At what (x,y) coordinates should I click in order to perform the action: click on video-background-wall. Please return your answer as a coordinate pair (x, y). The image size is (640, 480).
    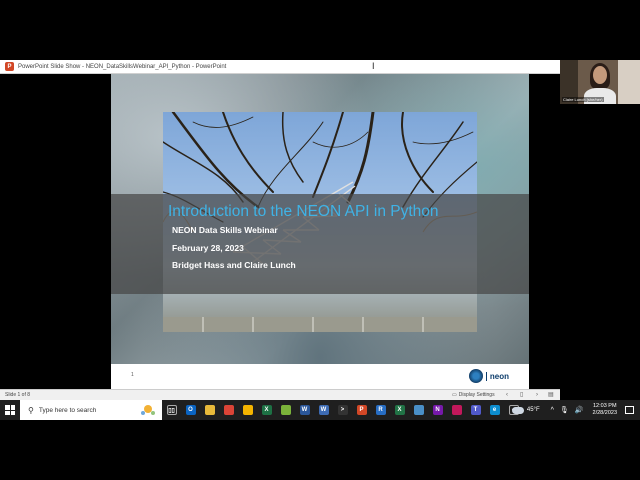
    Looking at the image, I should click on (629, 82).